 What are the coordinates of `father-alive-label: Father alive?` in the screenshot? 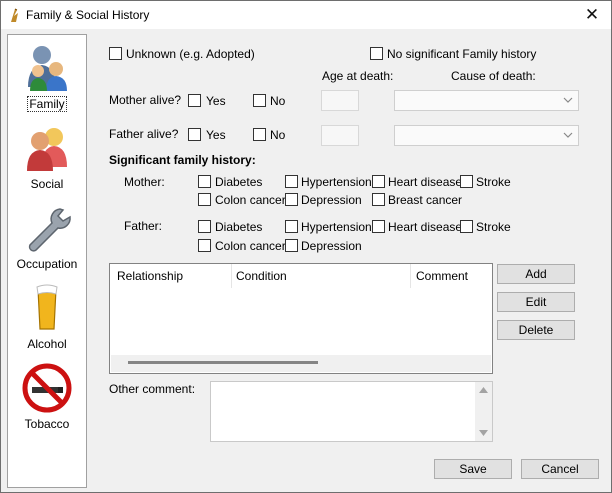 It's located at (144, 134).